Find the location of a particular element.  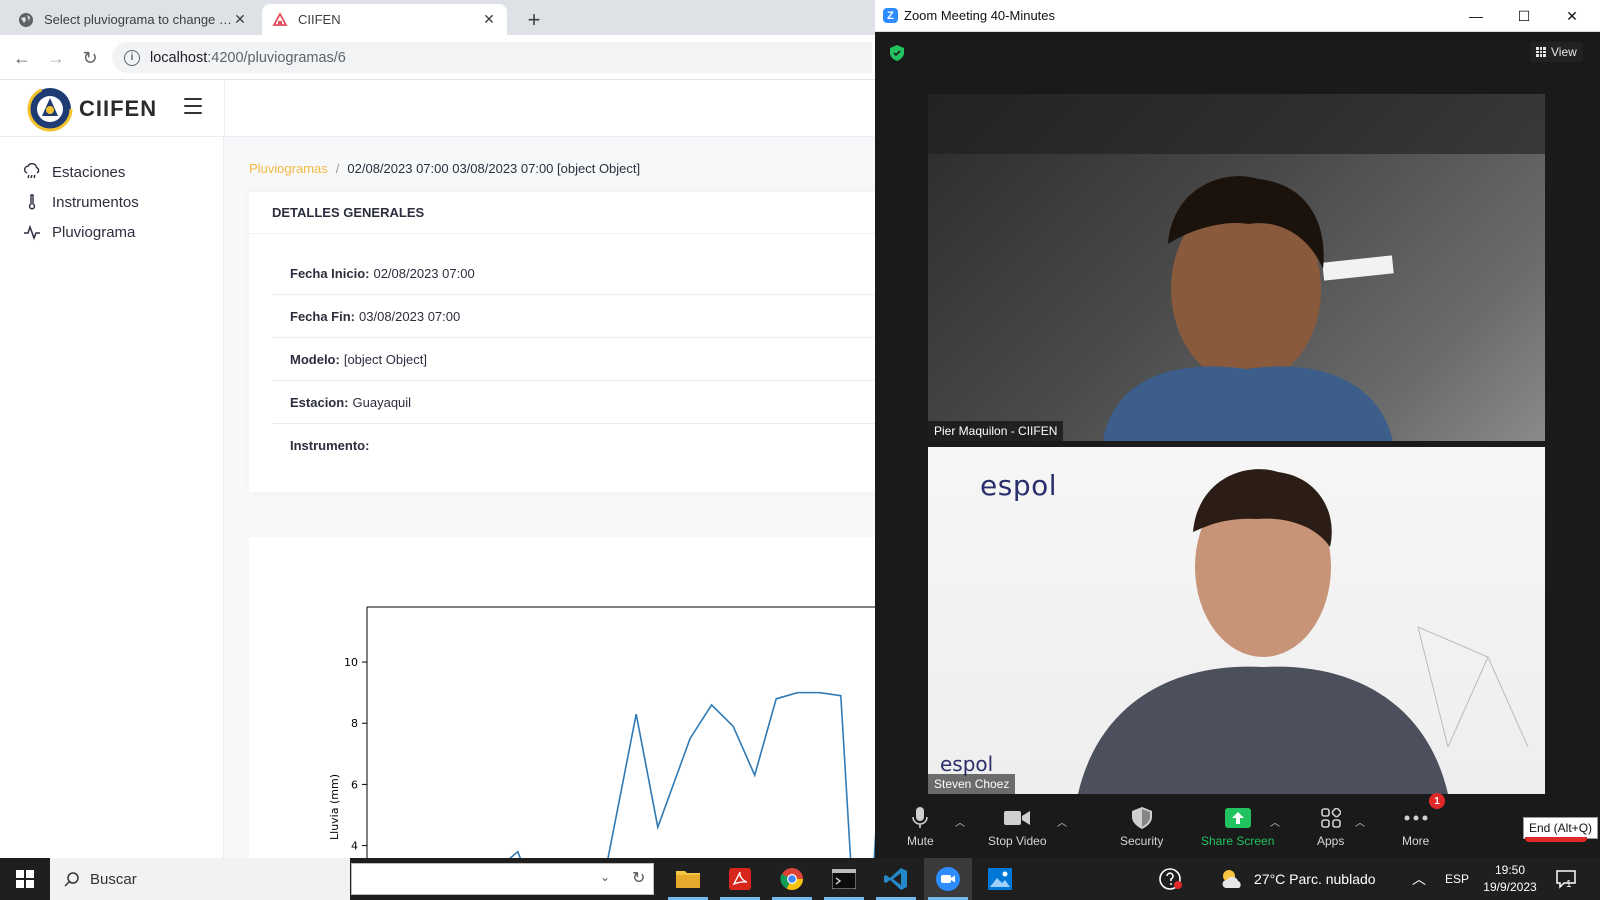

app-header: CIIFEN is located at coordinates (437, 108).